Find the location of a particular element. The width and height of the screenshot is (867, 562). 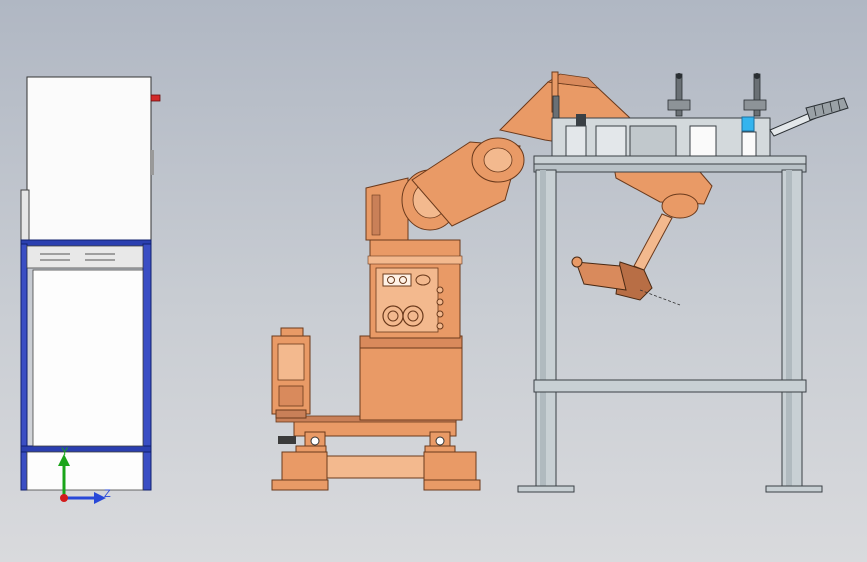

x-axis-dot is located at coordinates (64, 498).